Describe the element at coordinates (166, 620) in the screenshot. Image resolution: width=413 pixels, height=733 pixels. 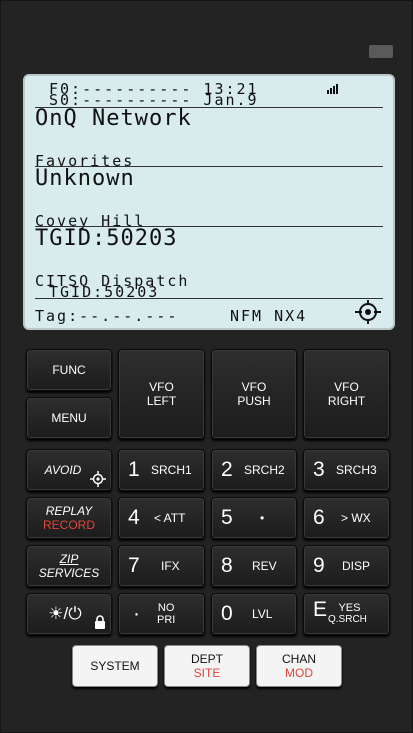
I see `key-dot-function-2: PRI` at that location.